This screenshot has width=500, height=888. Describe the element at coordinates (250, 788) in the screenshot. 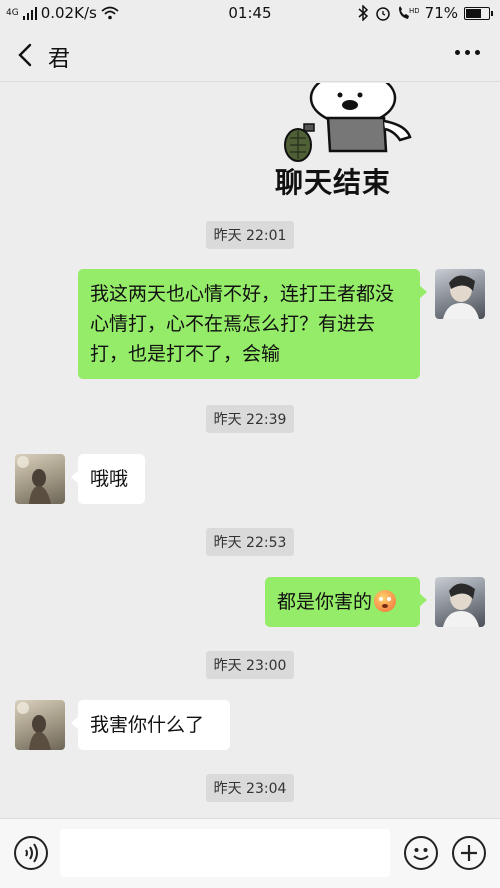

I see `timestamp: 昨天 23:04` at that location.